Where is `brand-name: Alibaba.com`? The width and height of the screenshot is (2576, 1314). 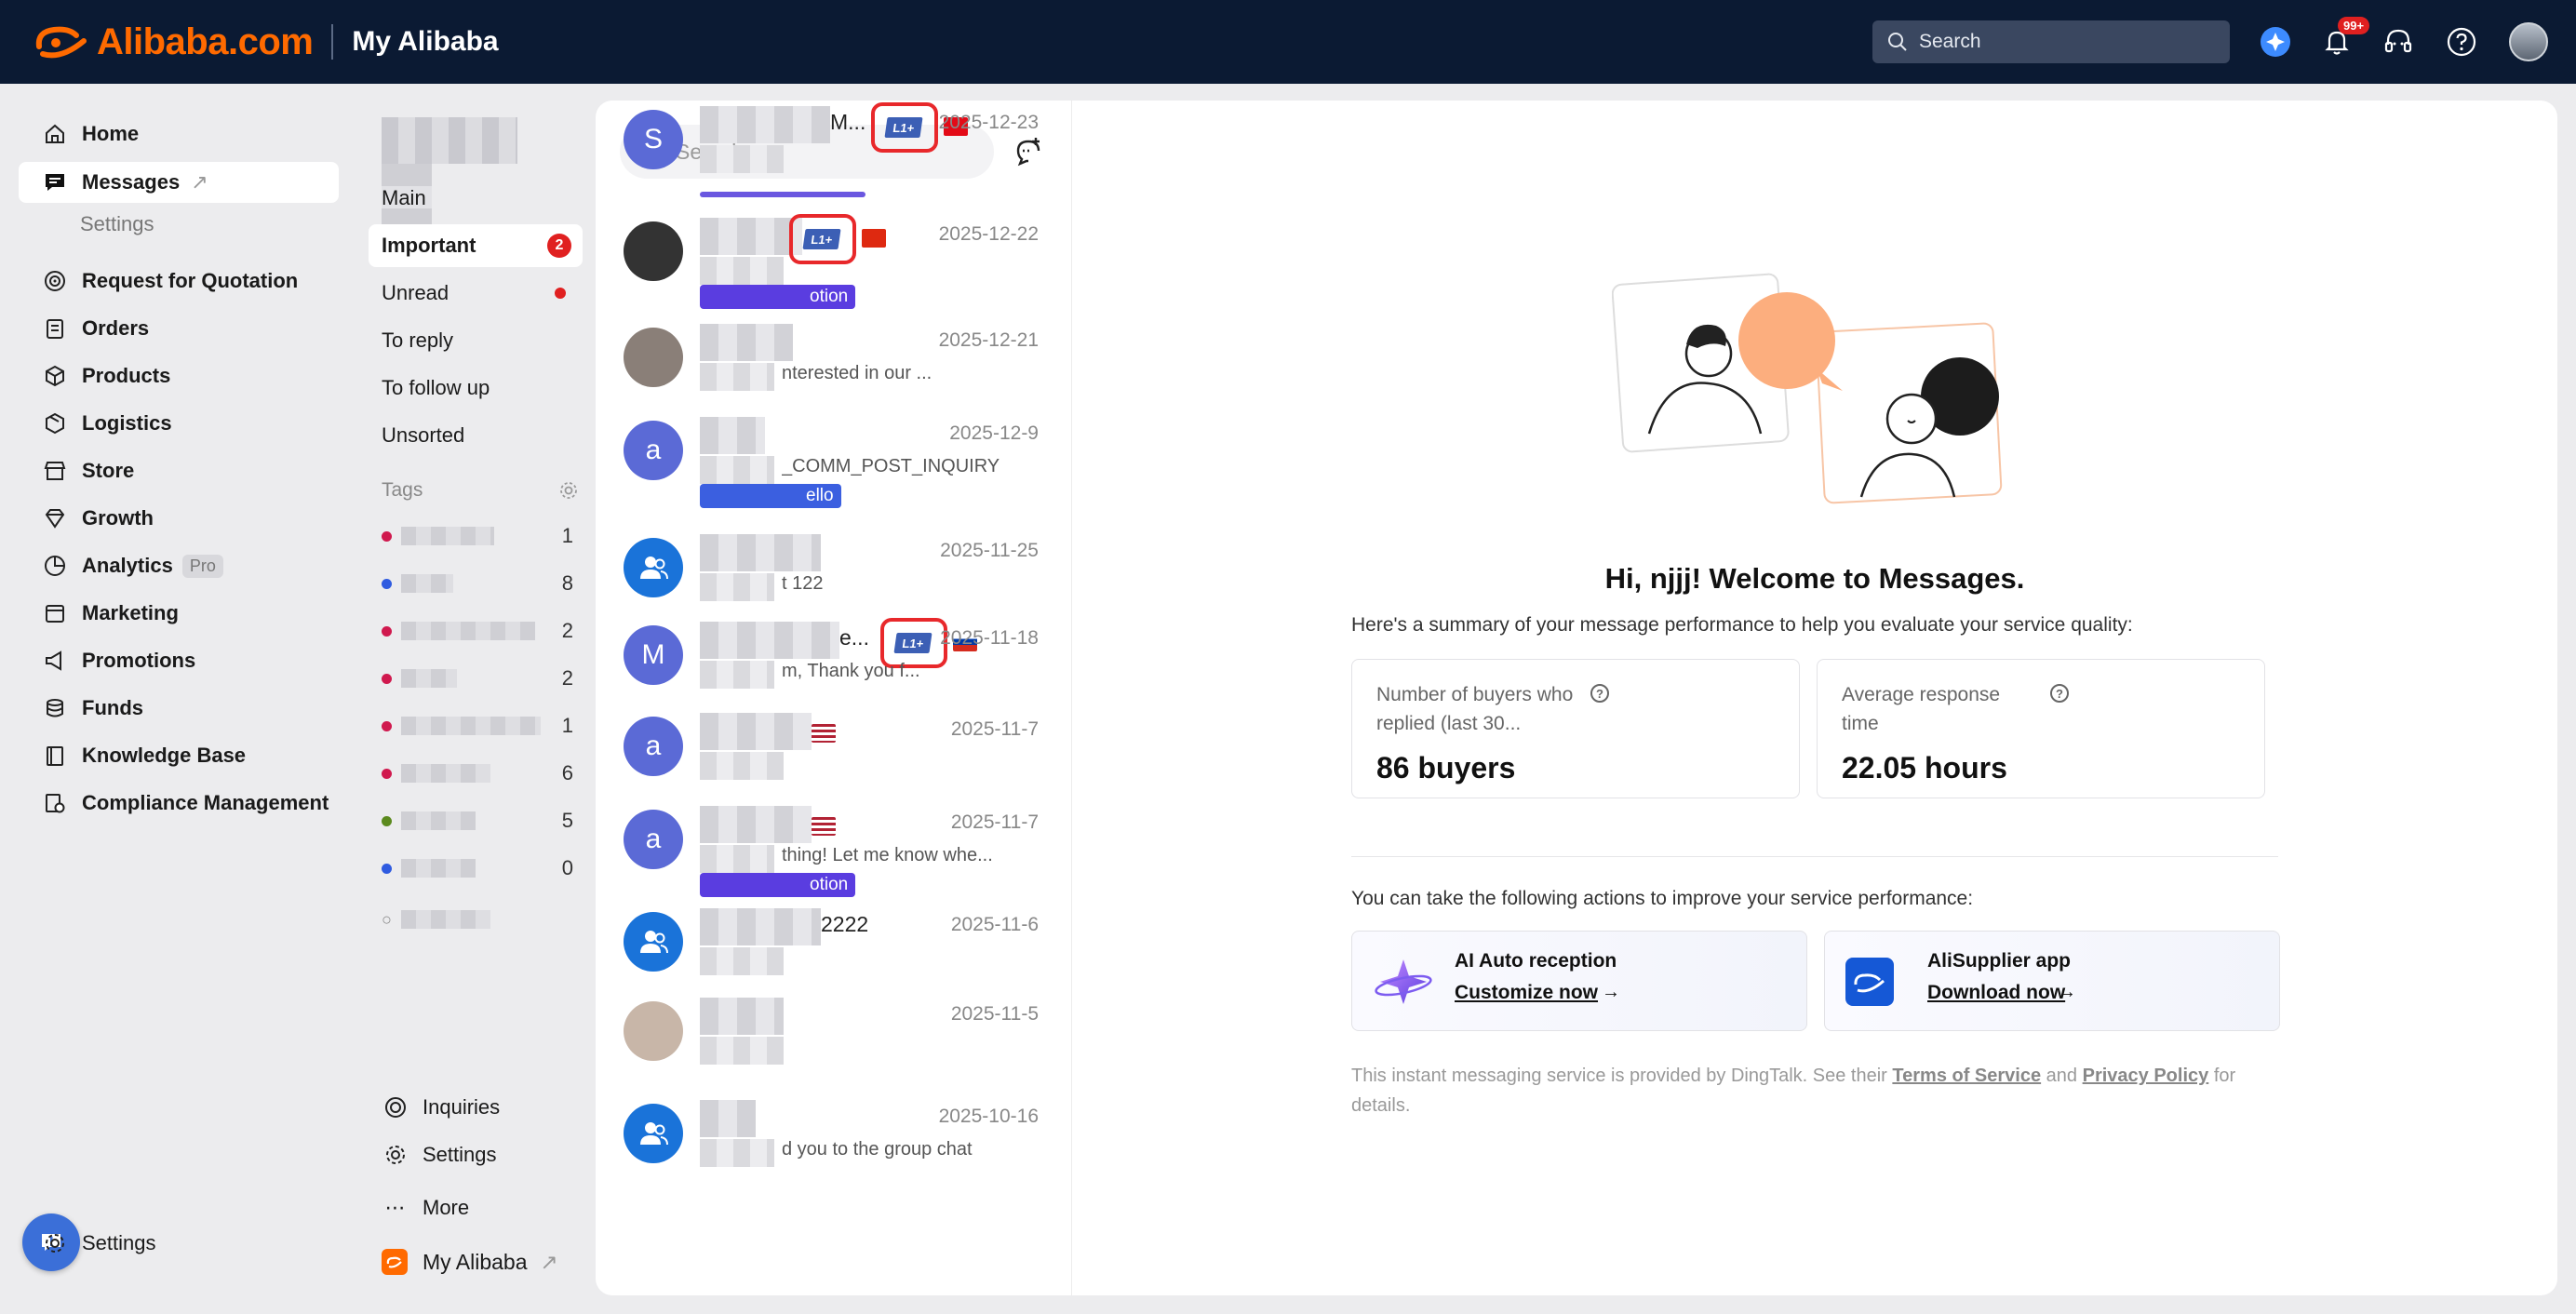
brand-name: Alibaba.com is located at coordinates (205, 41).